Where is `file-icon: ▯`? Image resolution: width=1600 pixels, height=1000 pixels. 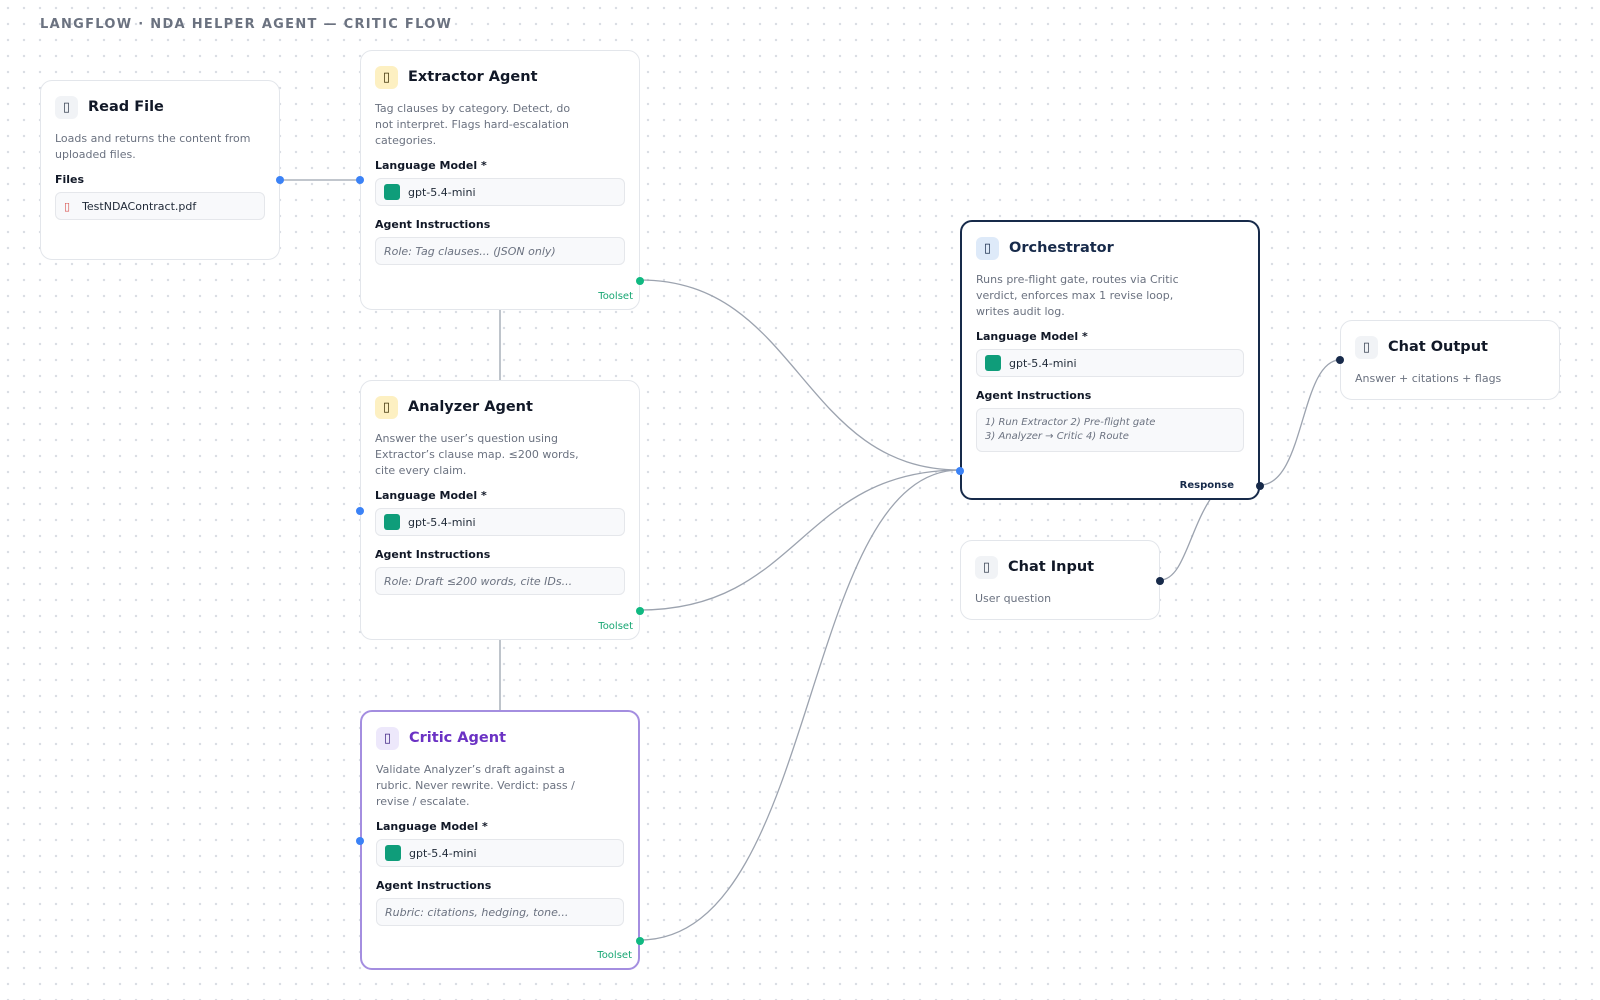
file-icon: ▯ is located at coordinates (66, 107).